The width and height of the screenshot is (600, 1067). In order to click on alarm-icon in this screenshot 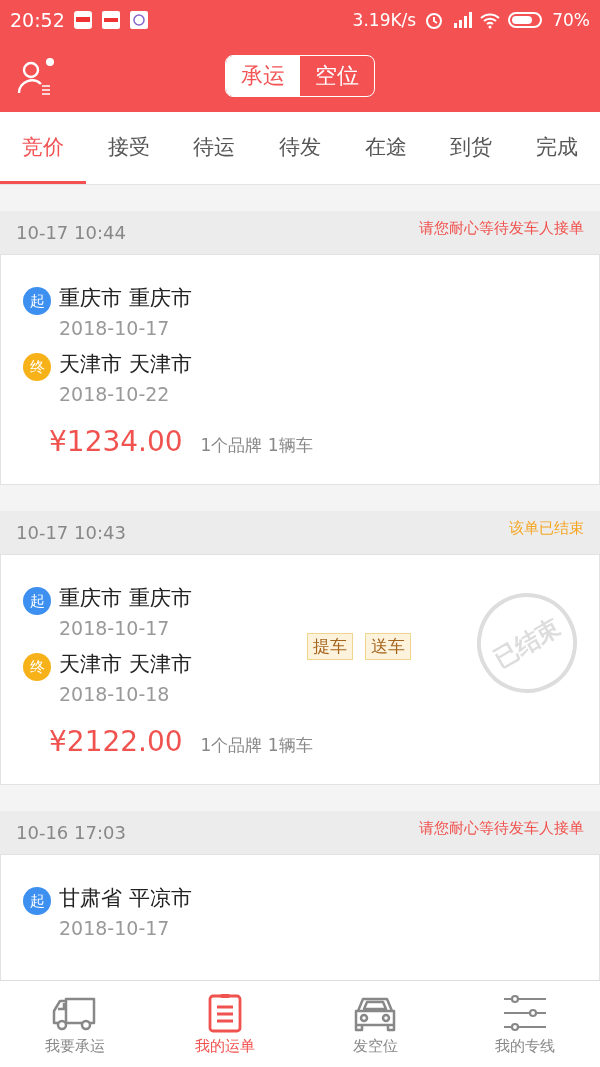, I will do `click(434, 20)`.